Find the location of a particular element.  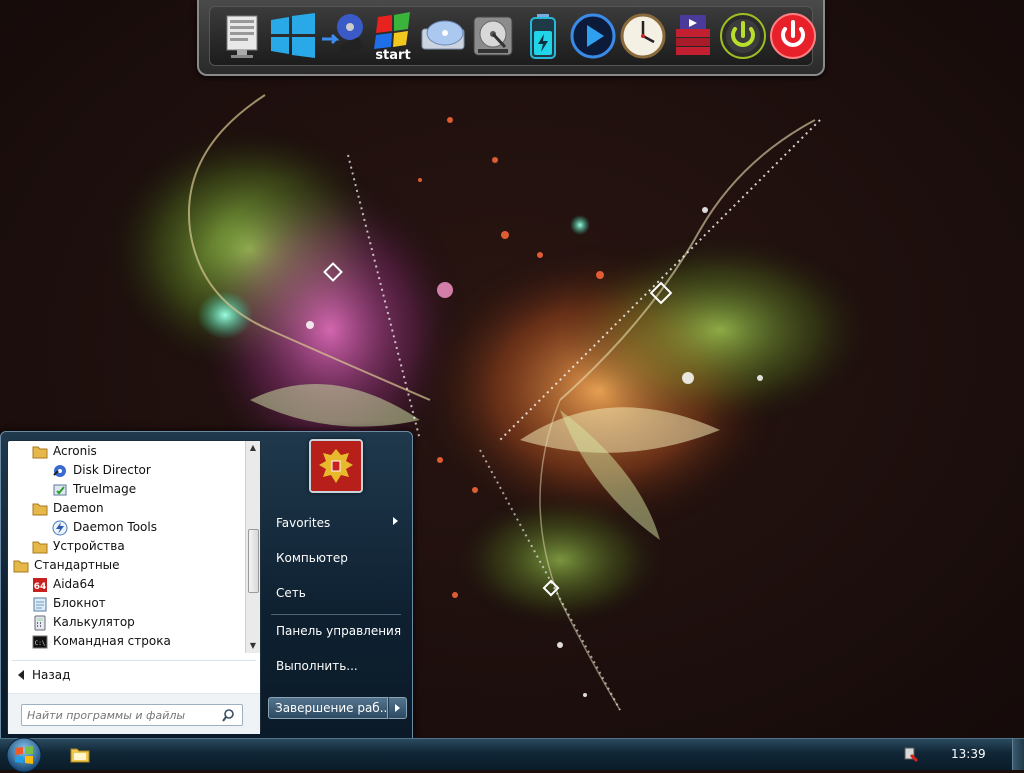

control-panel-label: Панель управления is located at coordinates (339, 631).